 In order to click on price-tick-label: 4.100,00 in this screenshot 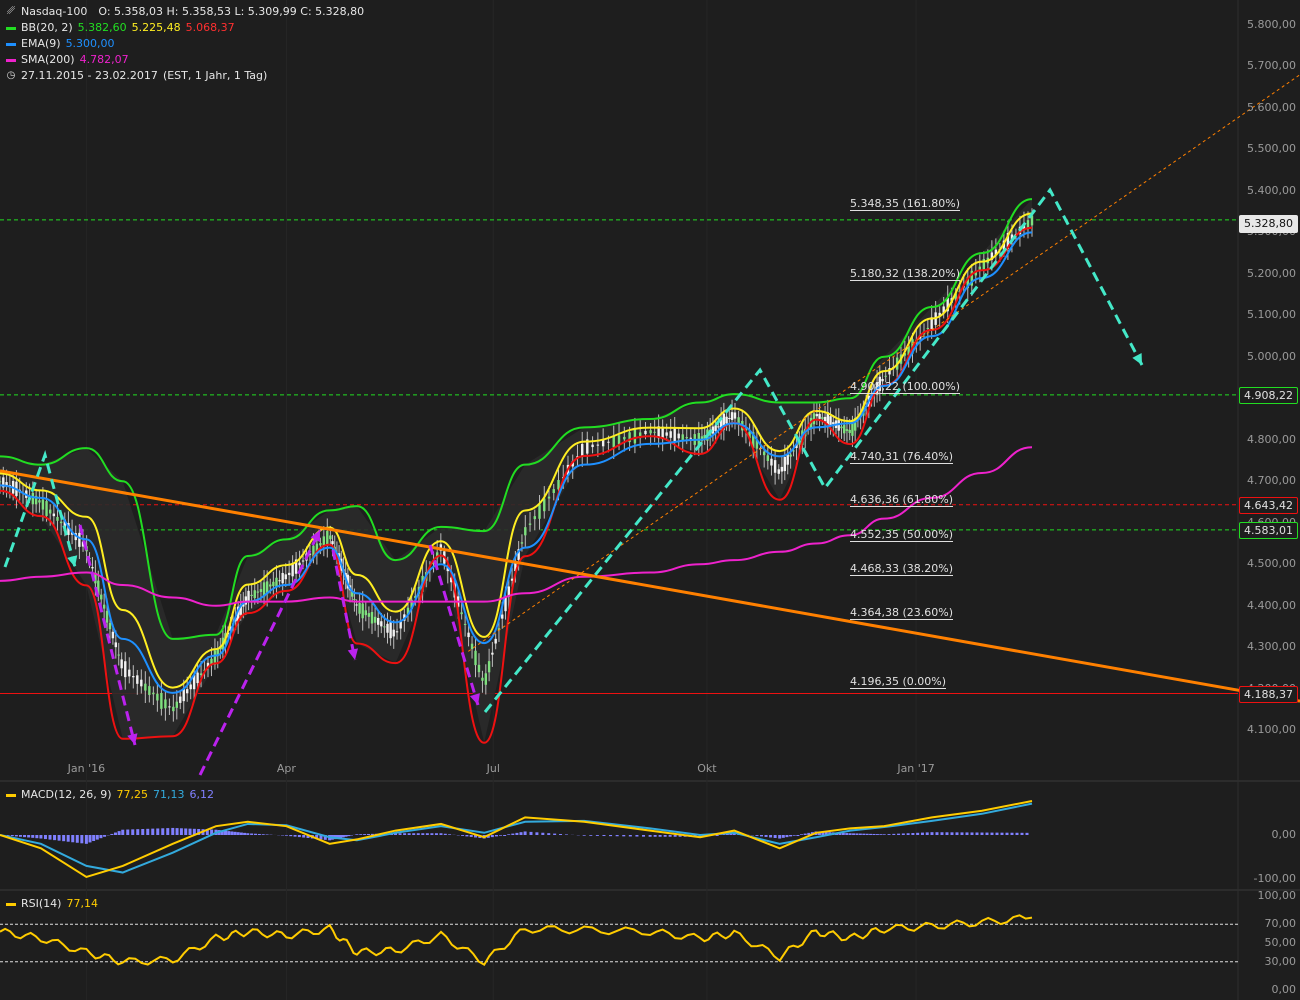, I will do `click(1271, 730)`.